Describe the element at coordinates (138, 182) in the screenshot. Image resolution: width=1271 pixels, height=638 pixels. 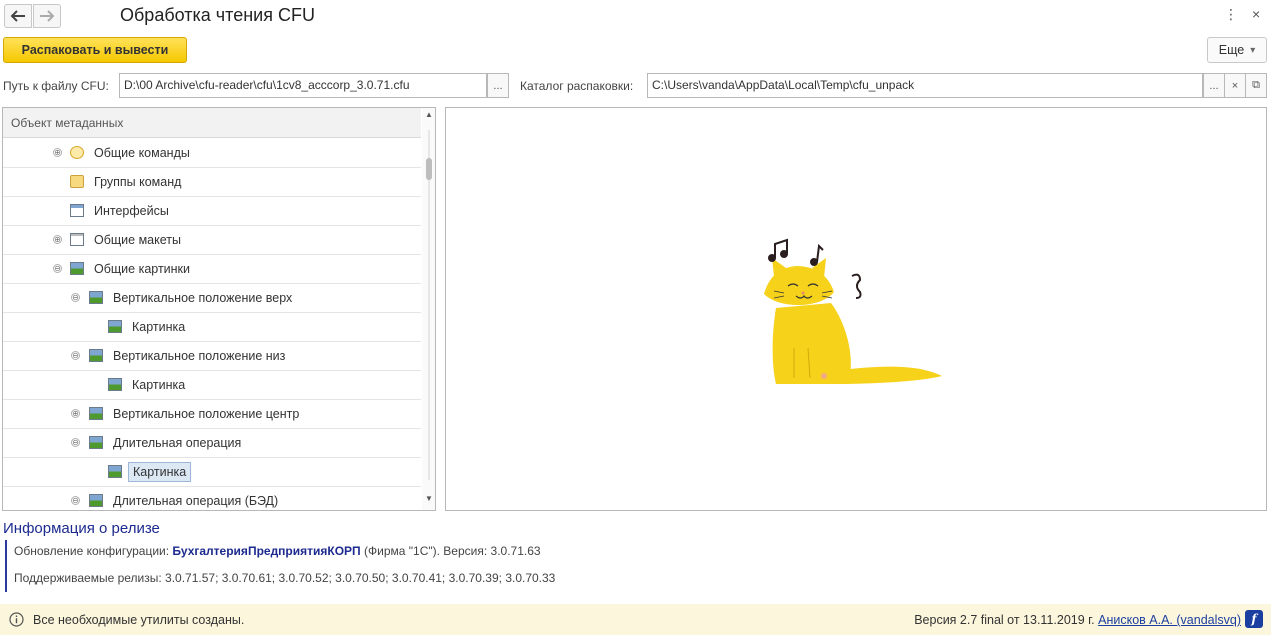
I see `tree-item-label: Группы команд` at that location.